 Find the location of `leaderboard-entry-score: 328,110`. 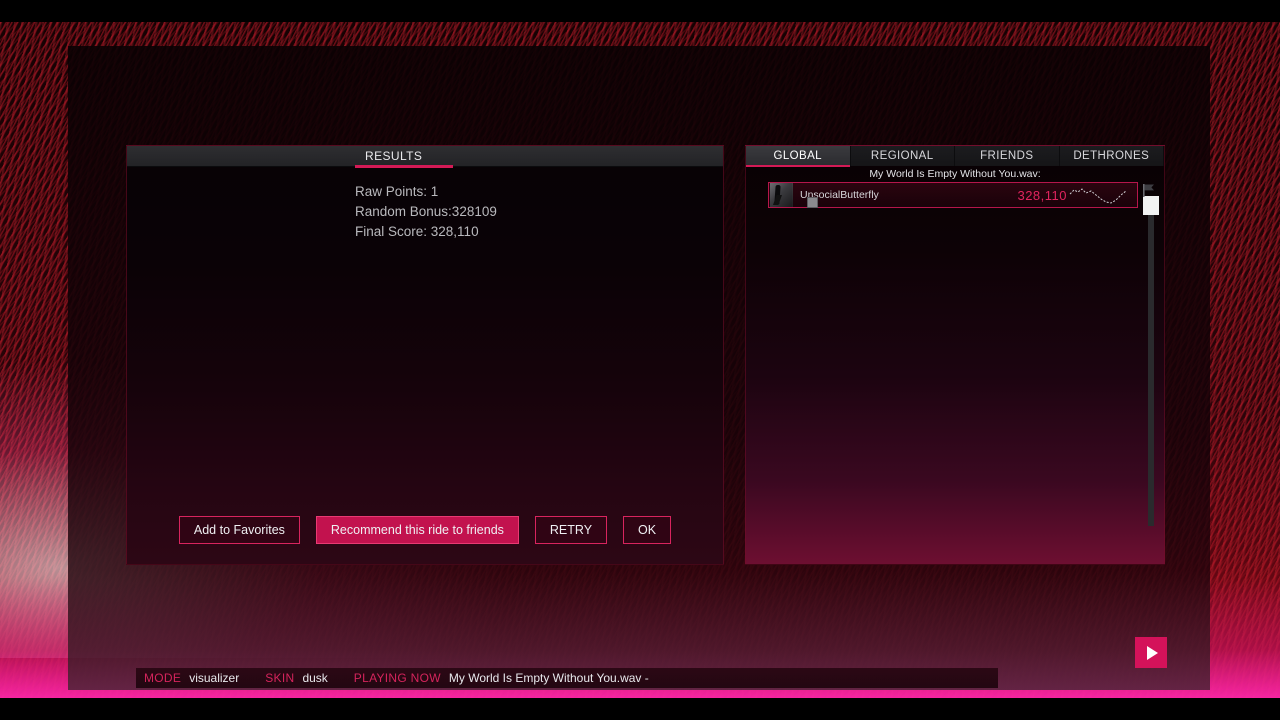

leaderboard-entry-score: 328,110 is located at coordinates (1042, 195).